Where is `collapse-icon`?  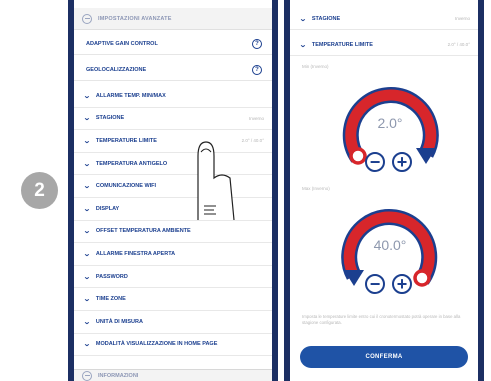 collapse-icon is located at coordinates (87, 18).